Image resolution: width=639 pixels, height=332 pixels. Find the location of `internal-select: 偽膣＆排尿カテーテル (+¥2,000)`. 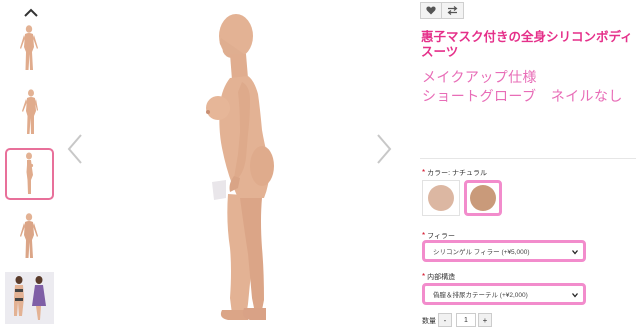

internal-select: 偽膣＆排尿カテーテル (+¥2,000) is located at coordinates (504, 294).